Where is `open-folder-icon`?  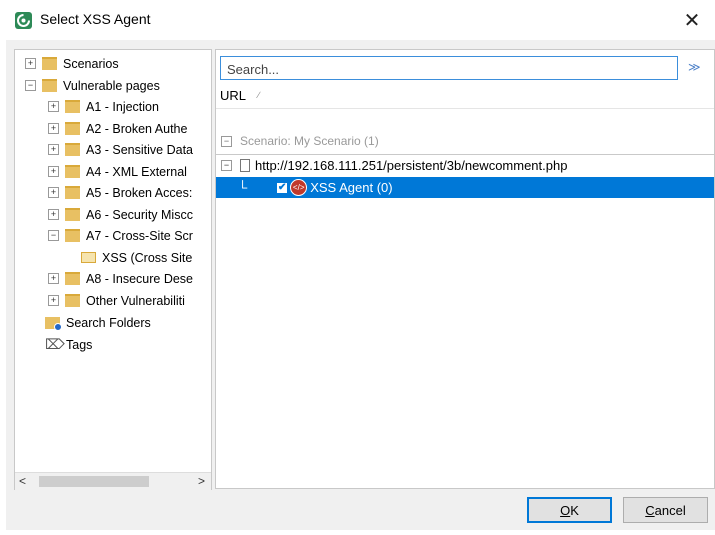 open-folder-icon is located at coordinates (88, 257).